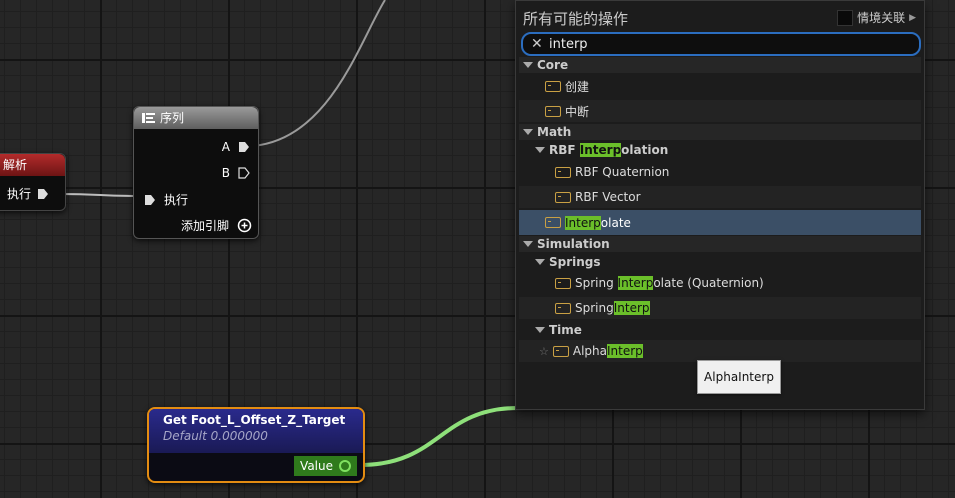 The image size is (955, 498). Describe the element at coordinates (150, 200) in the screenshot. I see `exec-in-pin-icon` at that location.